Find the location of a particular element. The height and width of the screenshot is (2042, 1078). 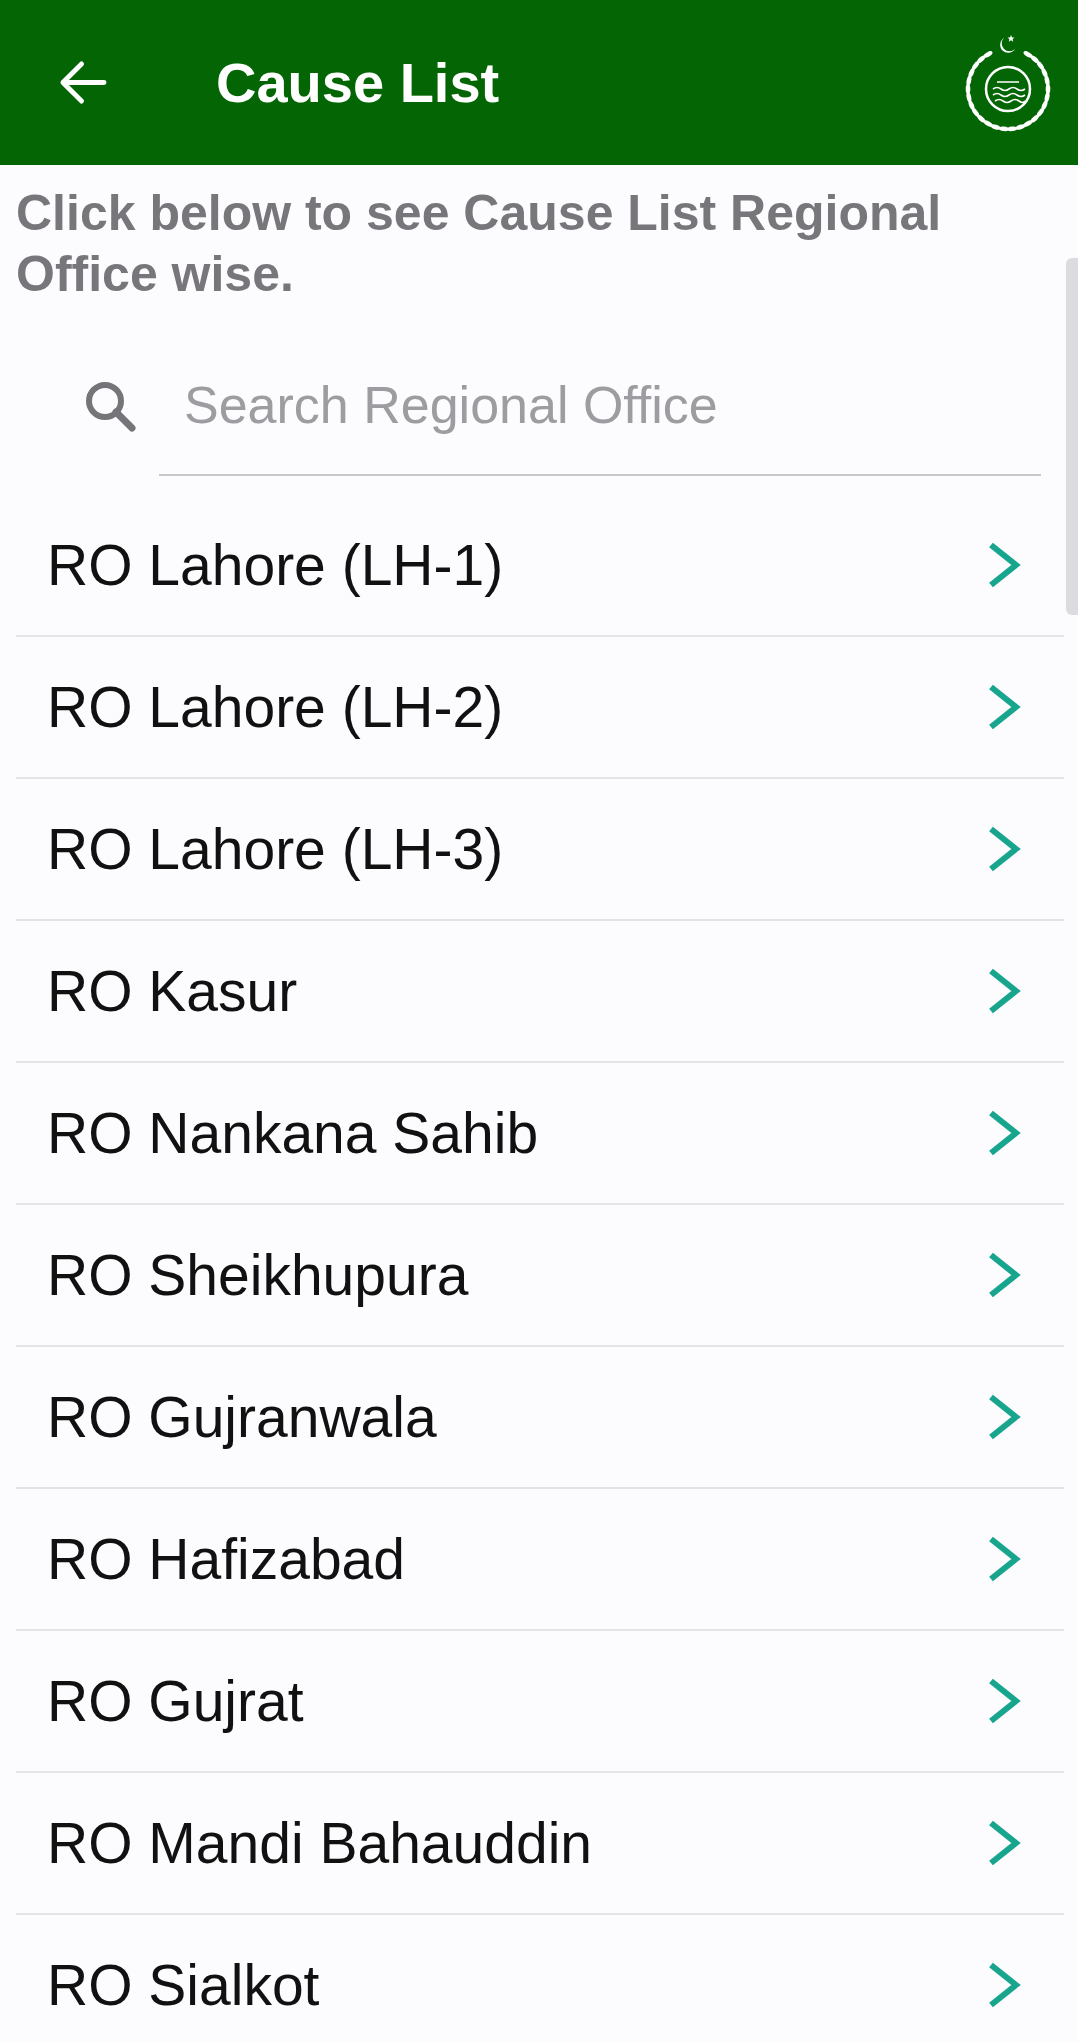

office-list-item: RO Mandi Bahauddin is located at coordinates (540, 1844).